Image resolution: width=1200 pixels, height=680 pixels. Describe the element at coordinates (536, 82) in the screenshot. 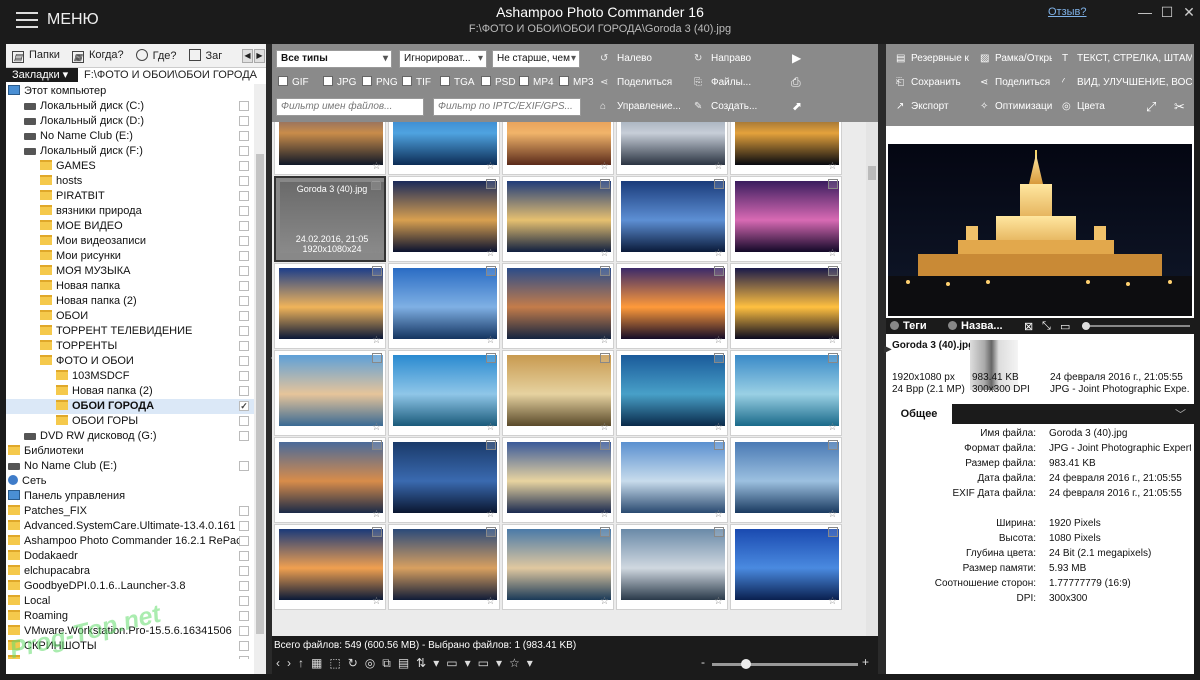

I see `format-checkbox-mp4: MP4` at that location.